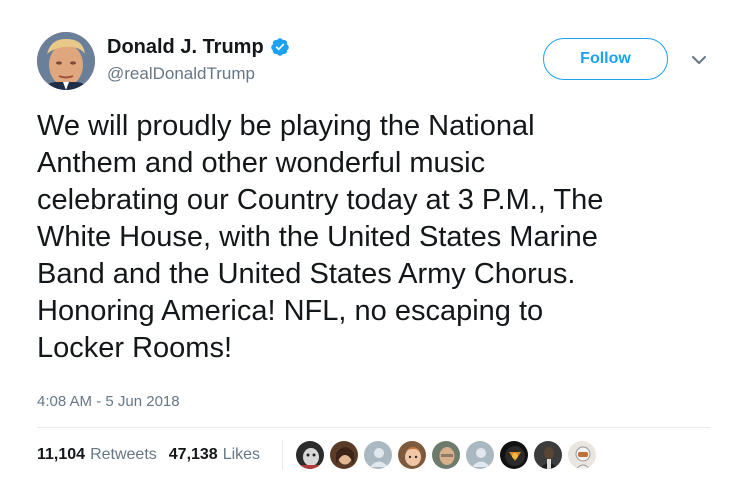 This screenshot has height=483, width=751. Describe the element at coordinates (181, 74) in the screenshot. I see `user-handle: @realDonaldTrump` at that location.